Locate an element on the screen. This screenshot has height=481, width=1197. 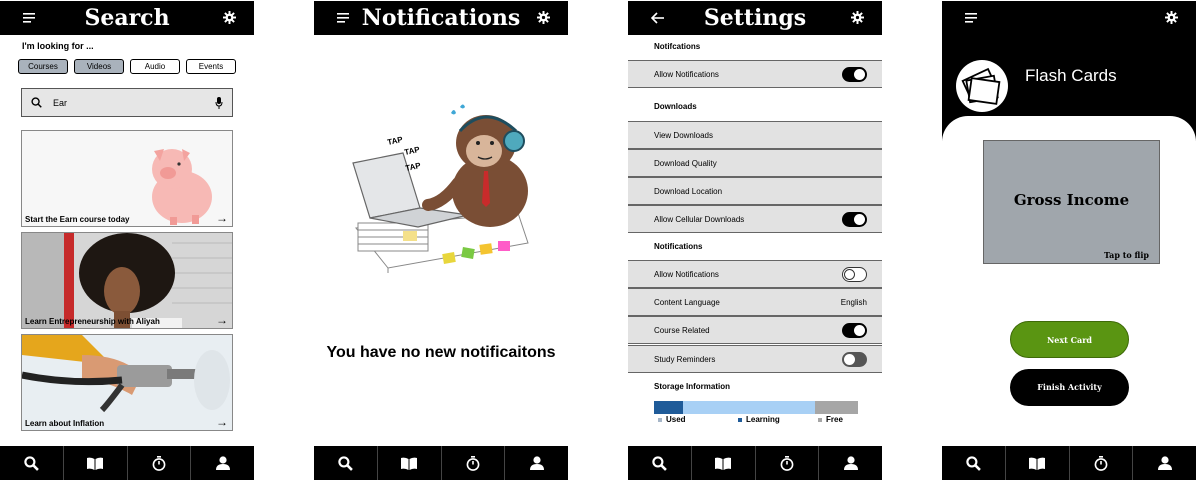
busy-monkey-illustration: TAP TAP TAP is located at coordinates (440, 188).